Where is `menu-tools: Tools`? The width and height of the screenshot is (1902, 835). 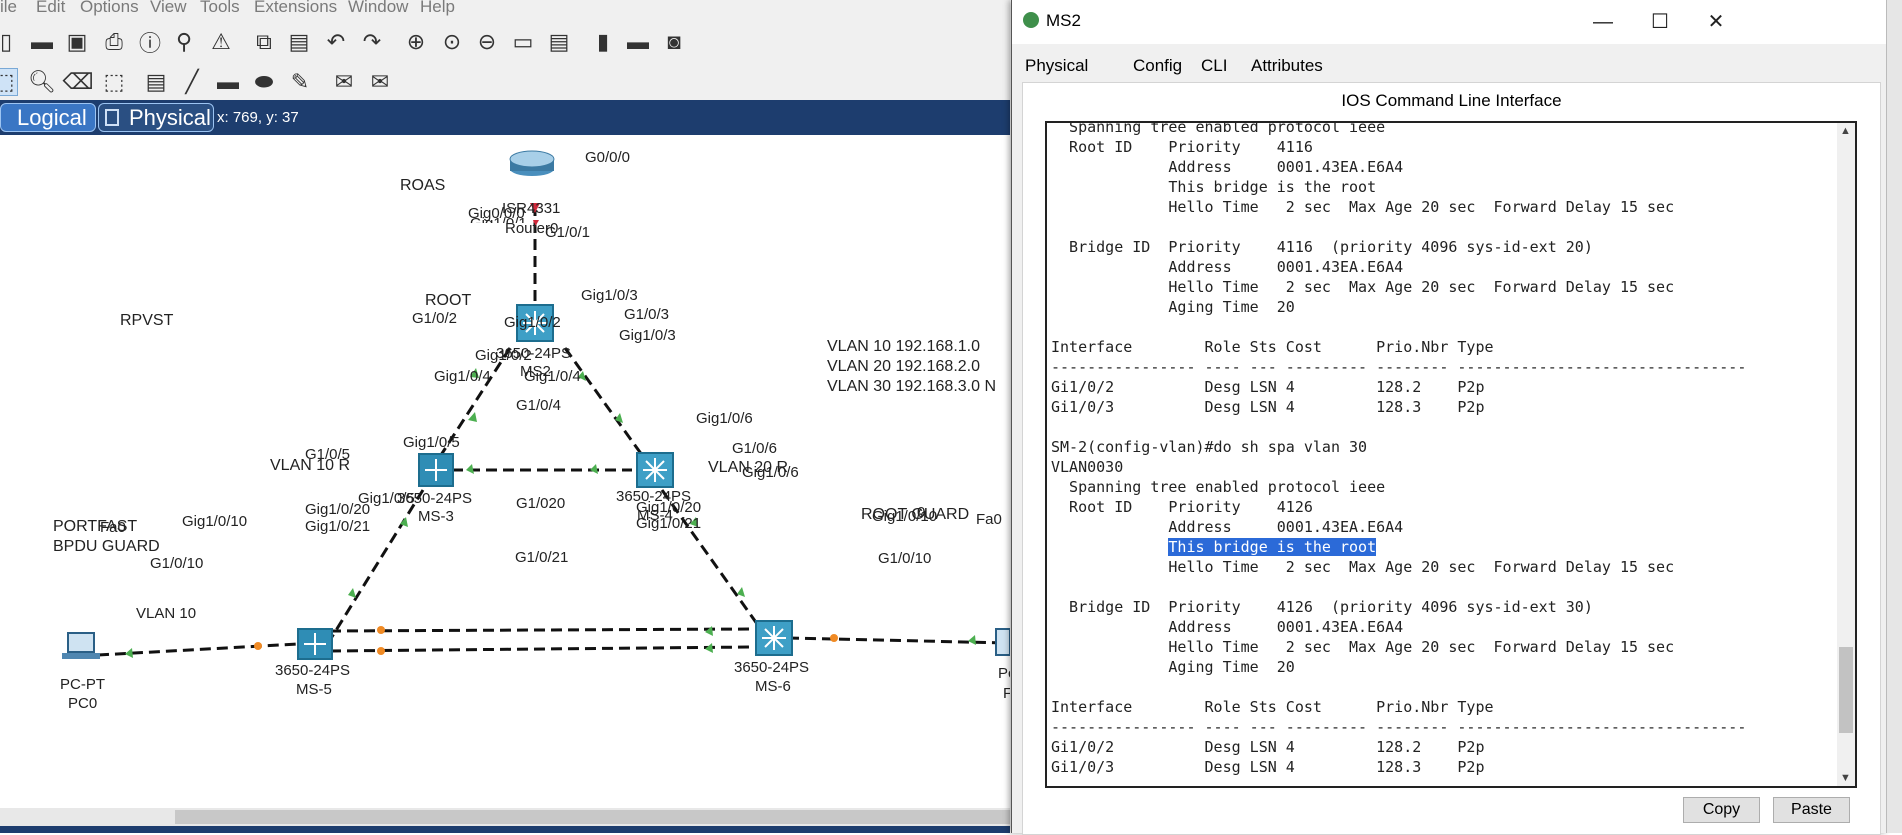 menu-tools: Tools is located at coordinates (220, 8).